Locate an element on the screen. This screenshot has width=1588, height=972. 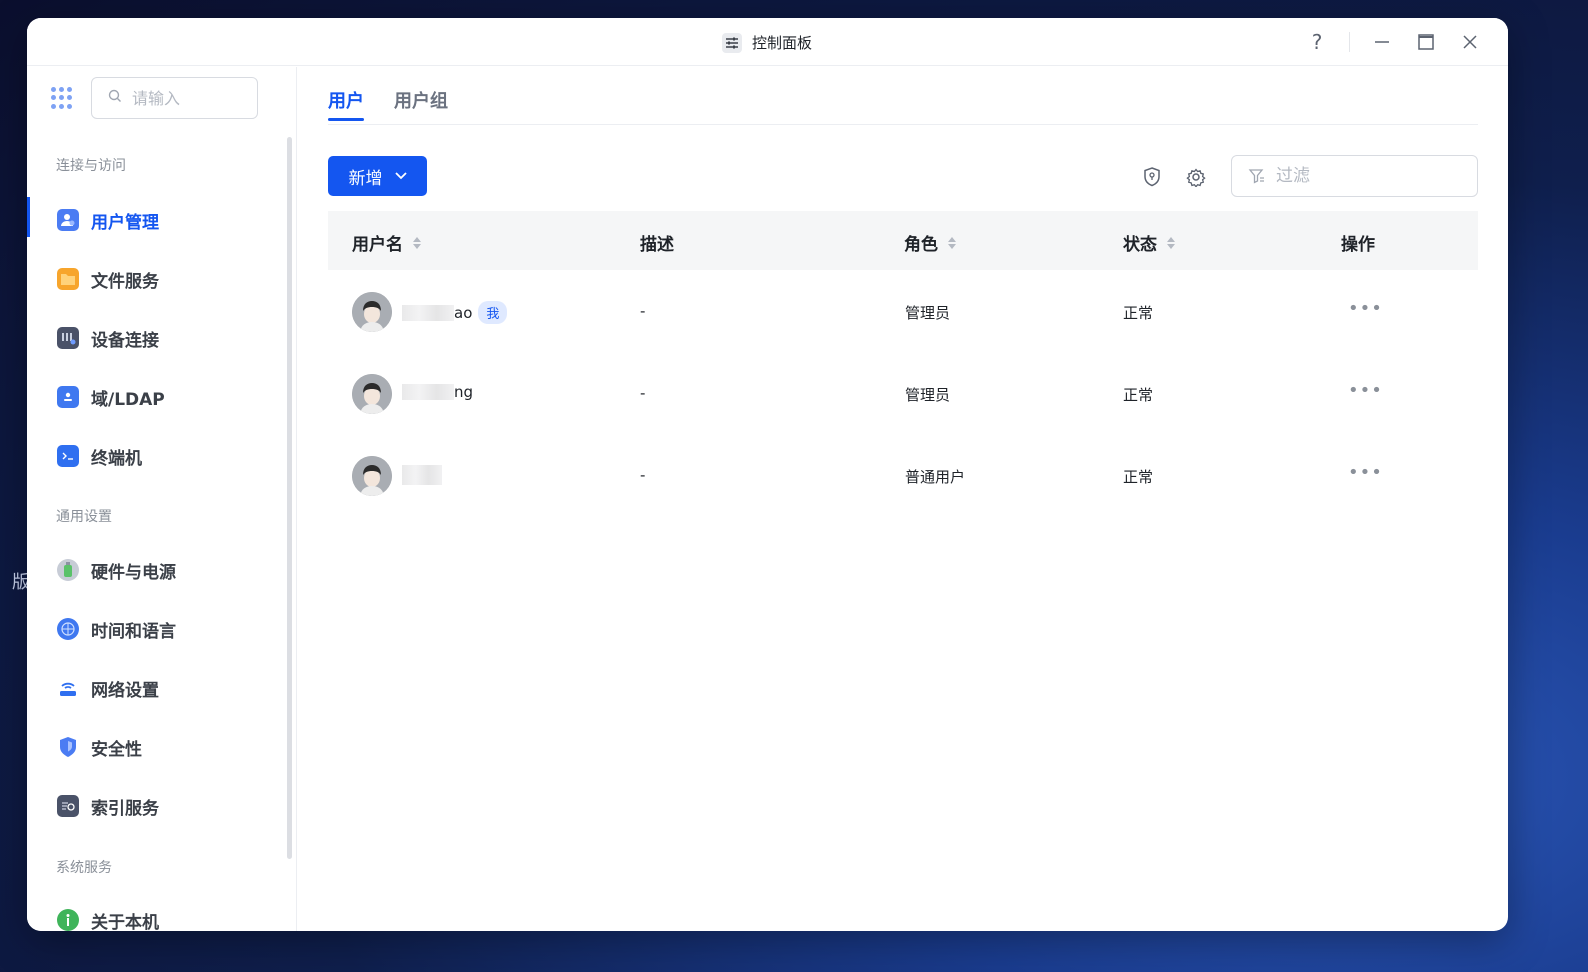
sidebar-item-ldap: 域/LDAP is located at coordinates (158, 397).